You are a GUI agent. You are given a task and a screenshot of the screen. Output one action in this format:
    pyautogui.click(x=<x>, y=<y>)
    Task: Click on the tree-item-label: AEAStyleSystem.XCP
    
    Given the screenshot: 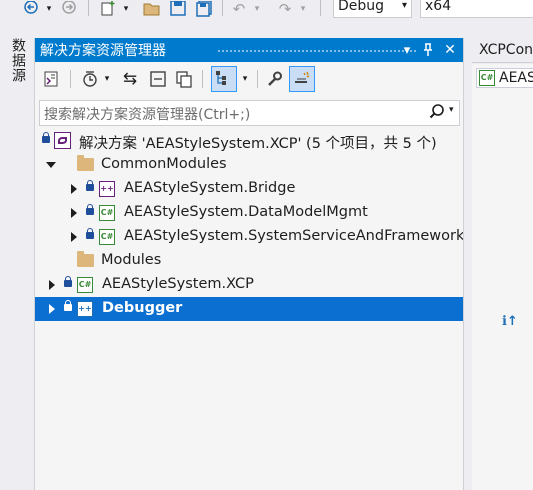 What is the action you would take?
    pyautogui.click(x=178, y=284)
    